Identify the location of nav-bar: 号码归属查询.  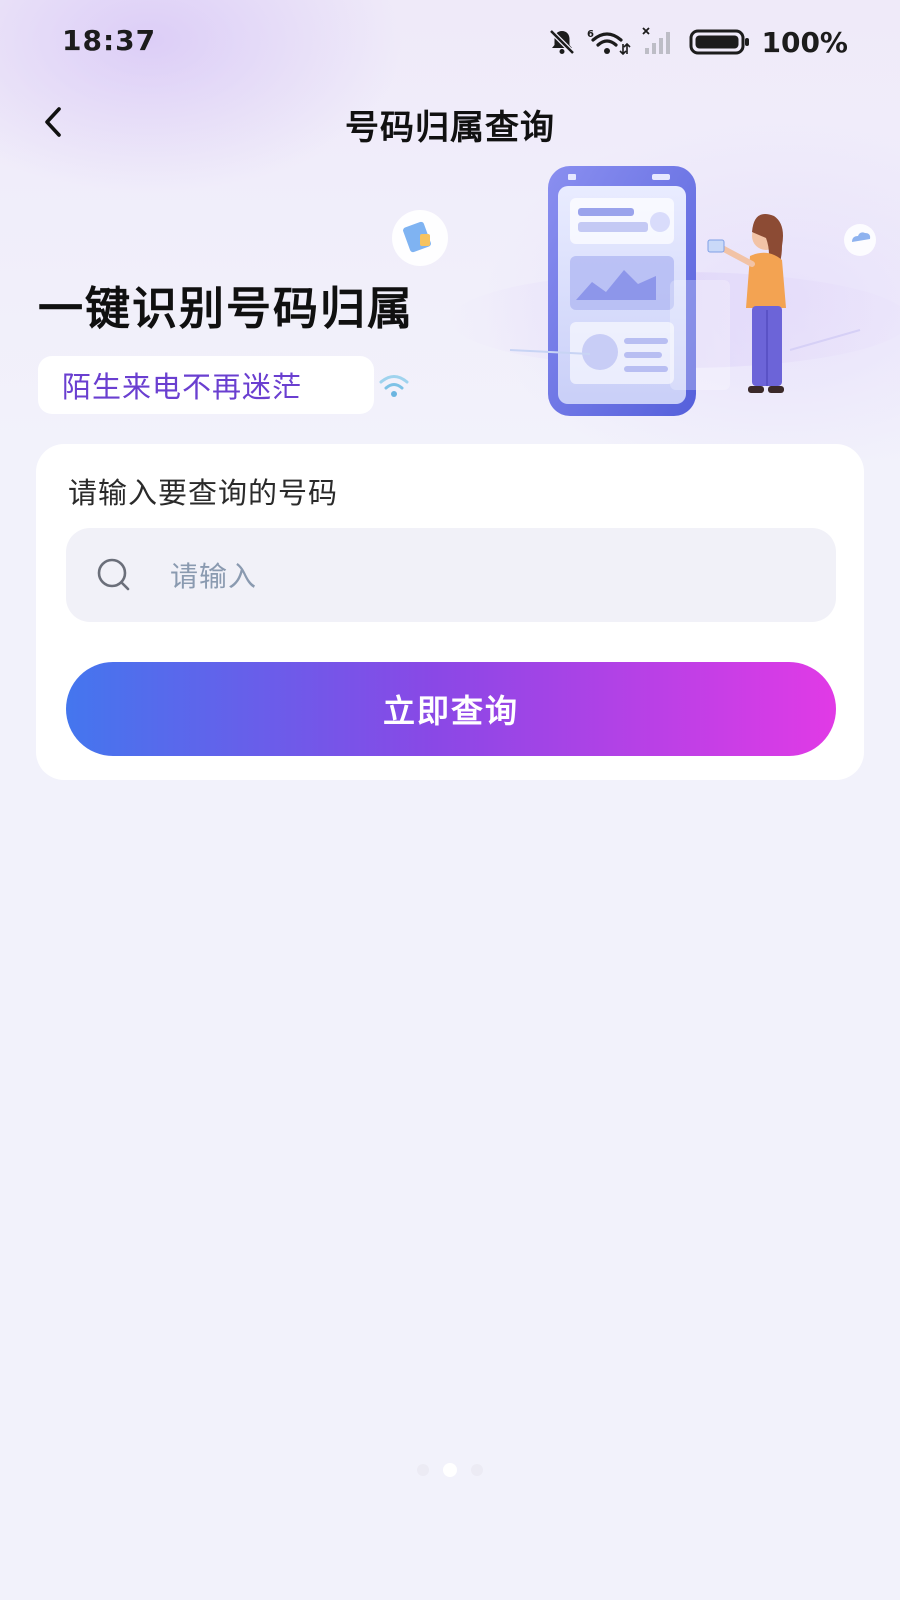
(450, 122).